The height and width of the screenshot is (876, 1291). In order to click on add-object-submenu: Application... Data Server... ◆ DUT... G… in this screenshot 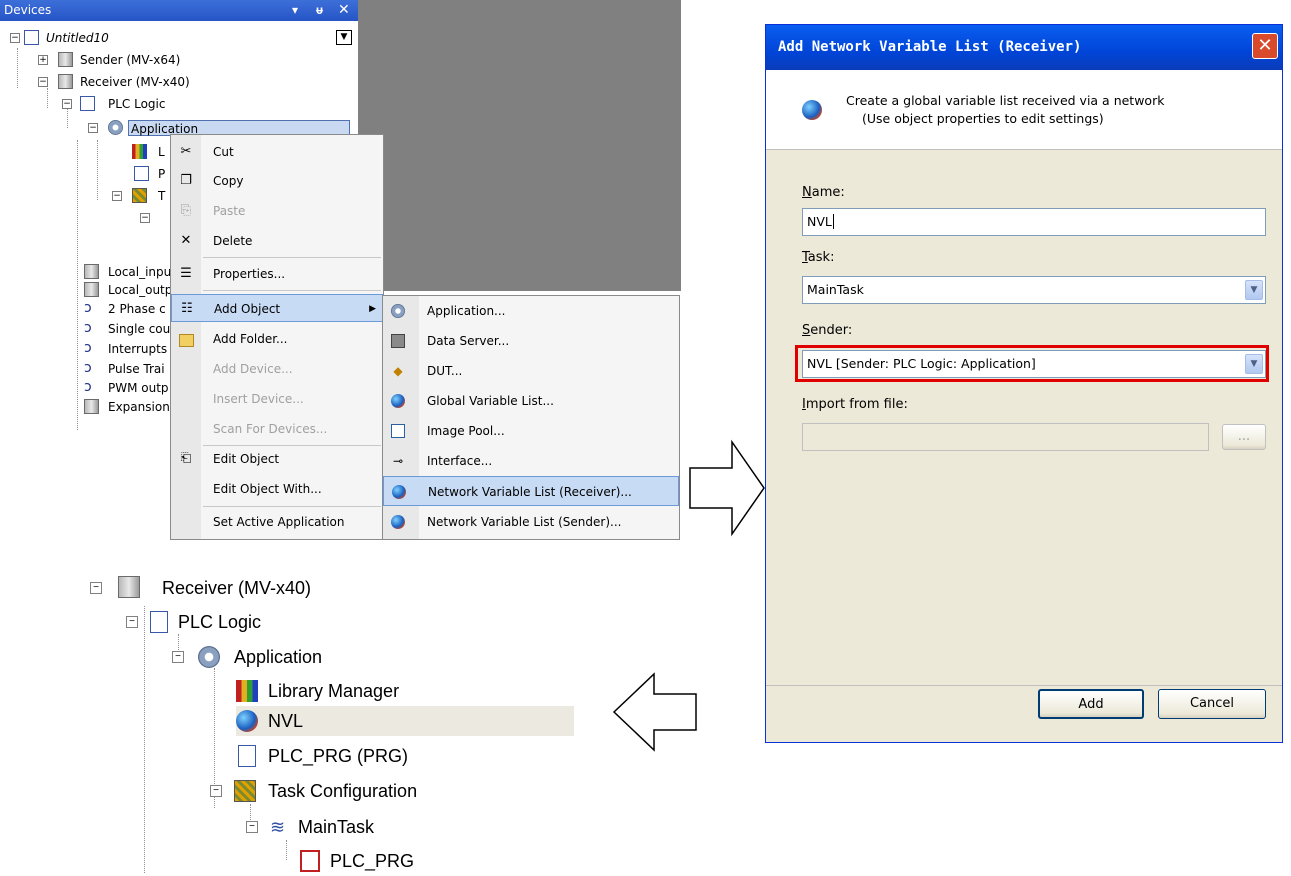, I will do `click(531, 417)`.